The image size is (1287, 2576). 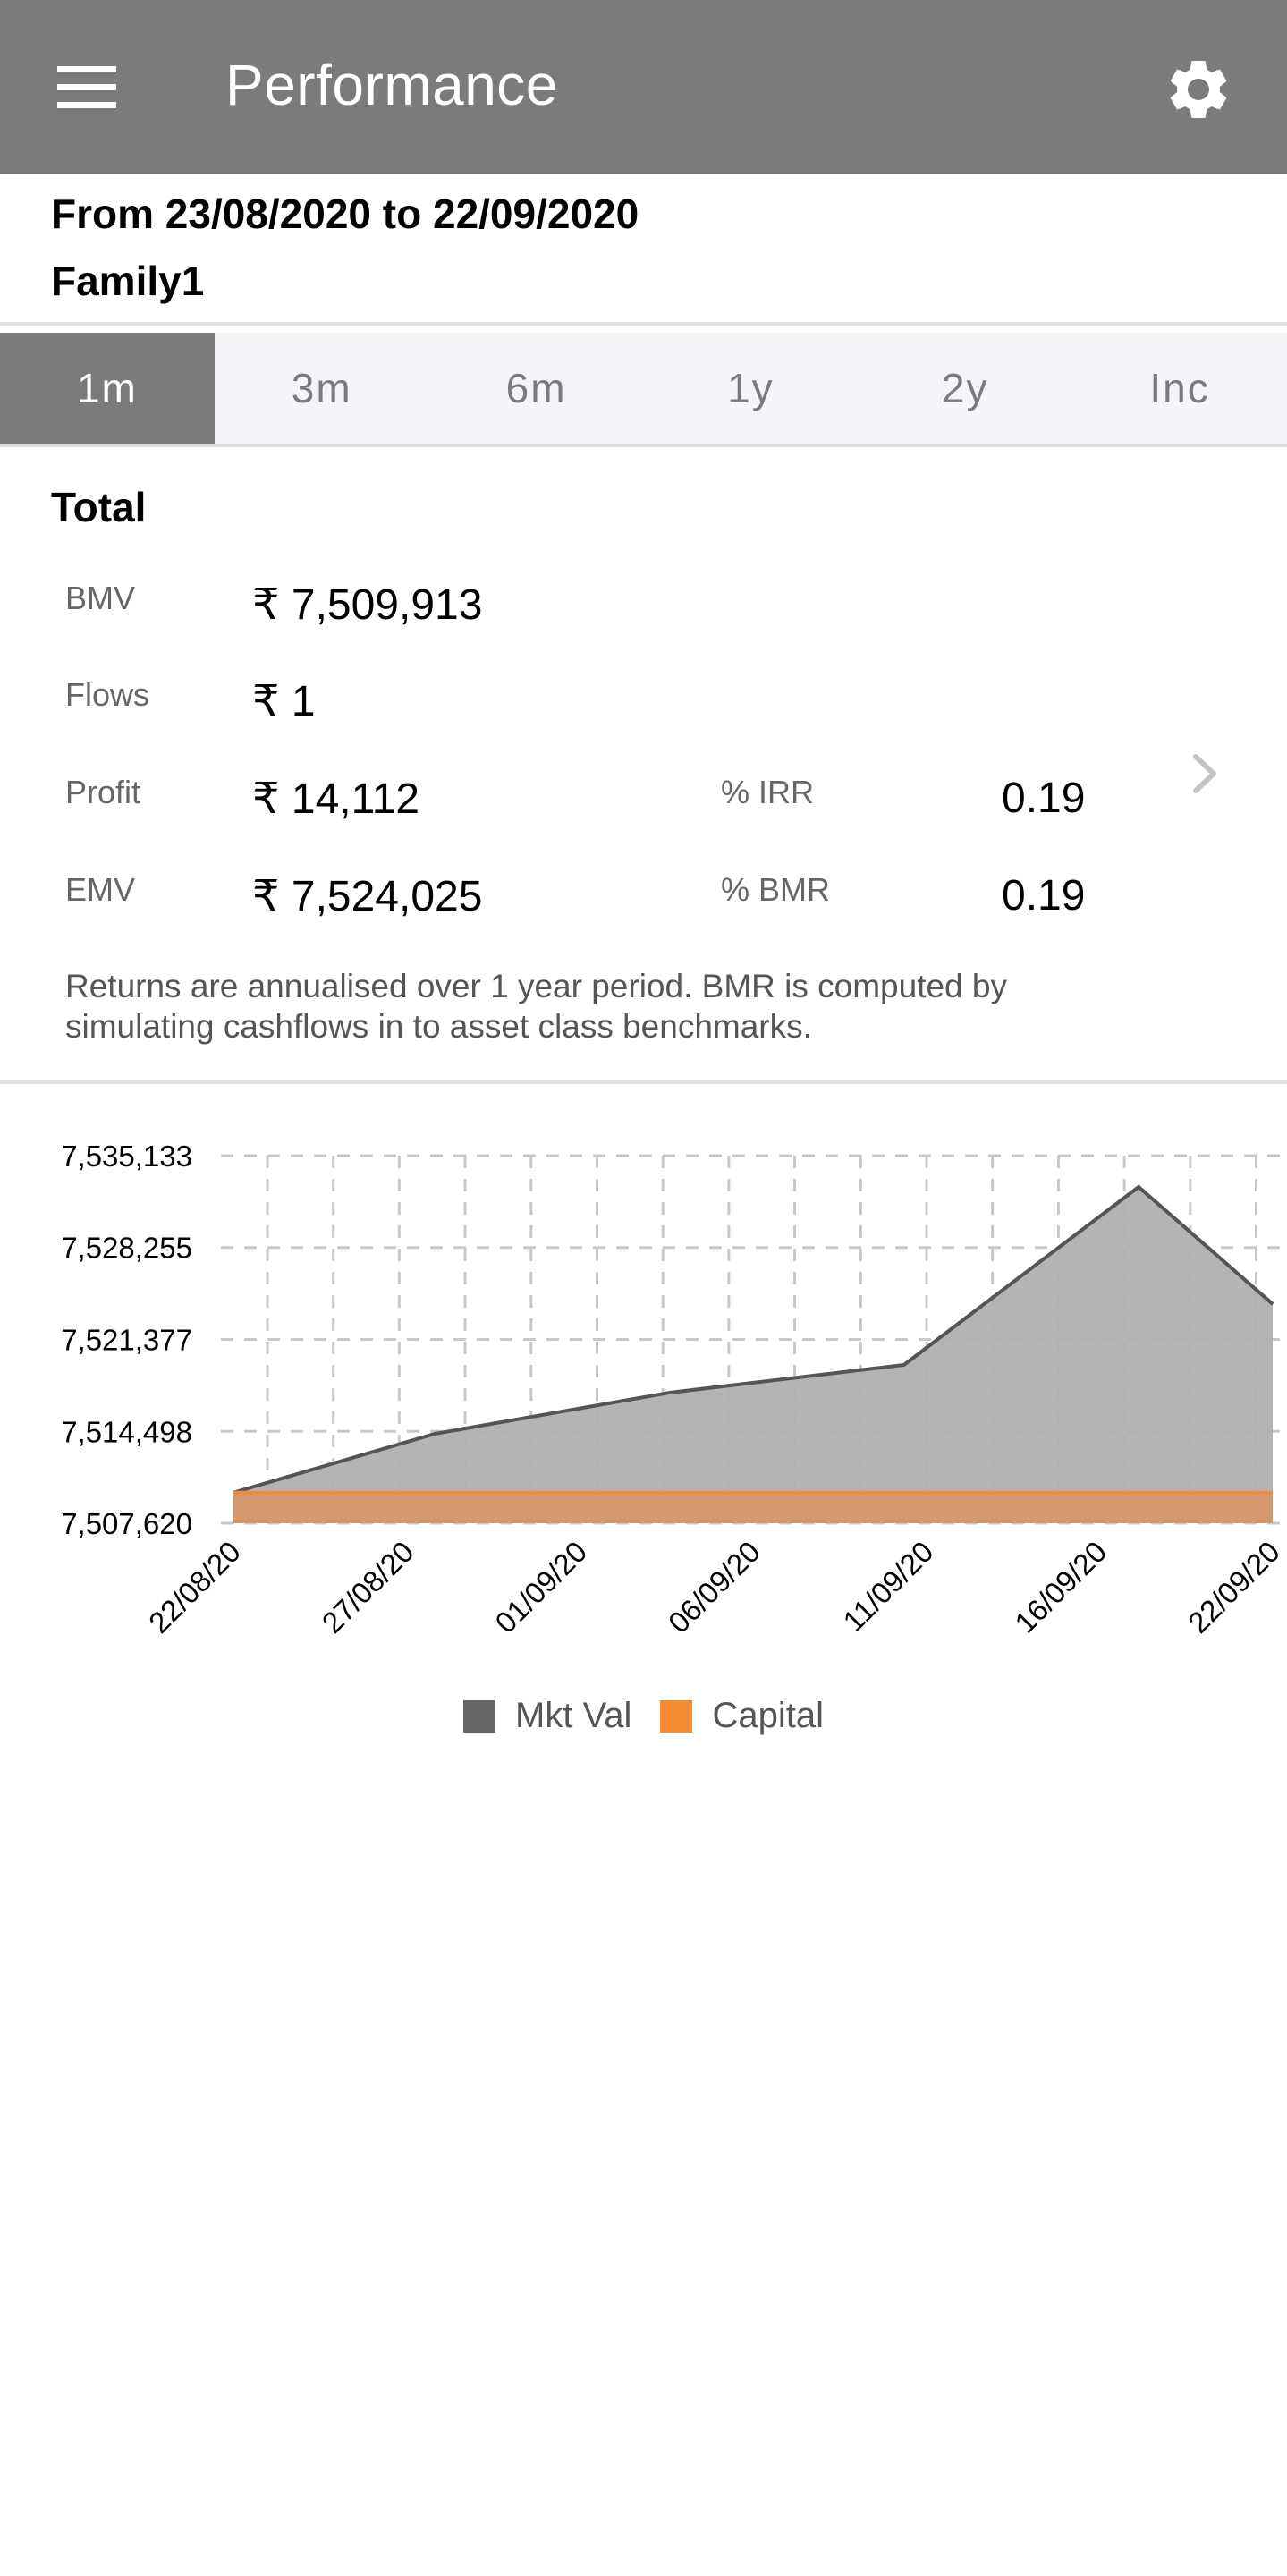 What do you see at coordinates (107, 694) in the screenshot?
I see `flows-label: Flows` at bounding box center [107, 694].